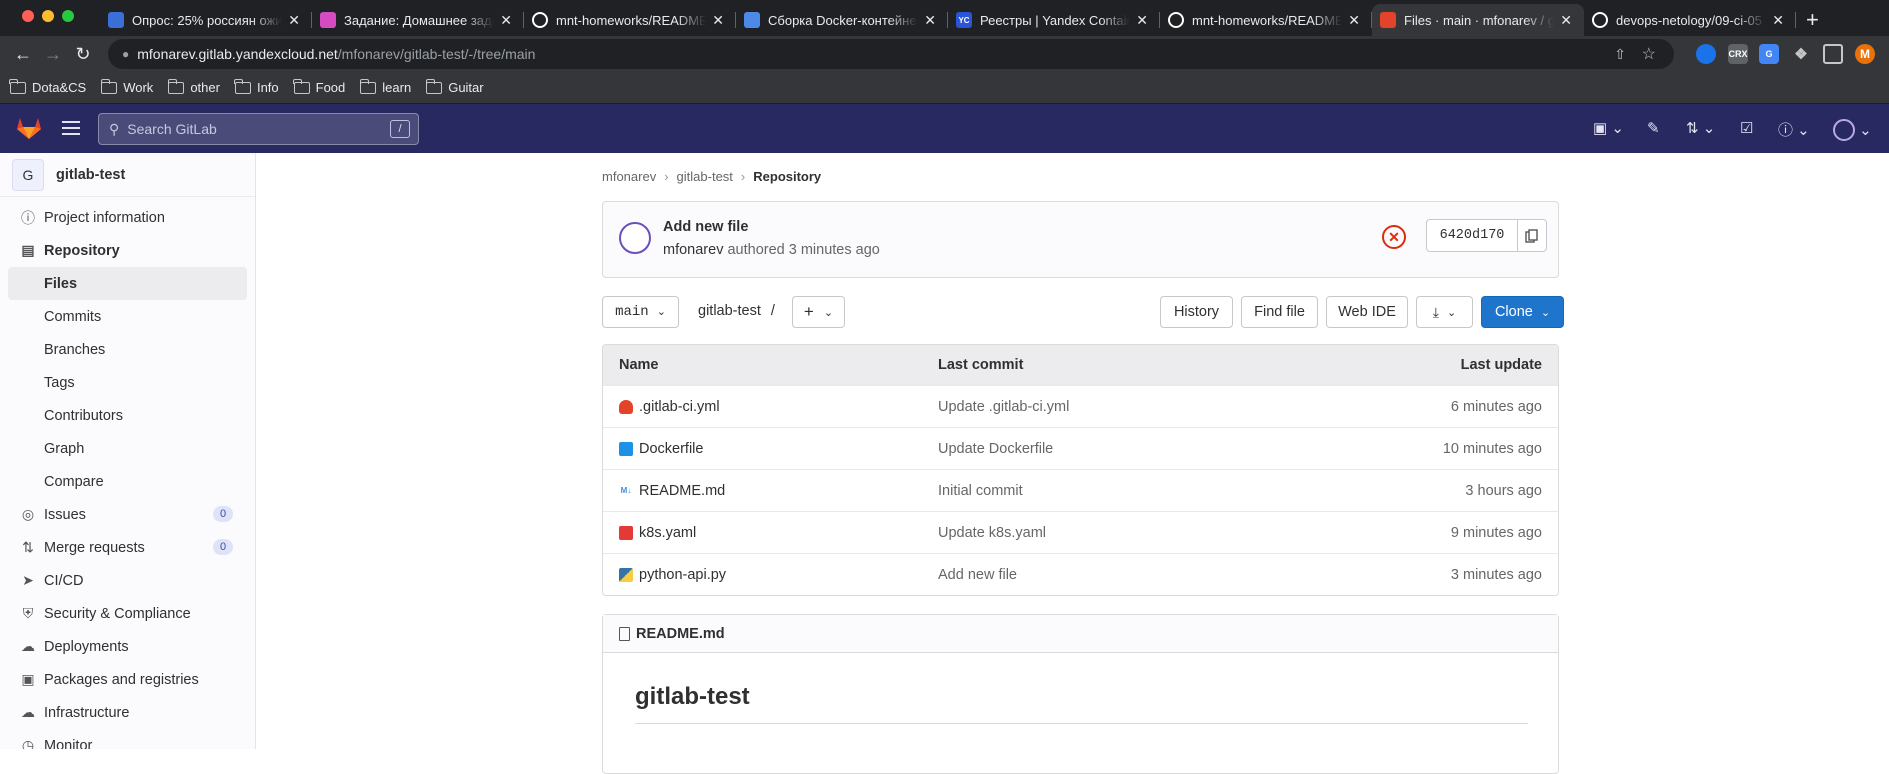  Describe the element at coordinates (127, 283) in the screenshot. I see `sidebar-item-files: Files` at that location.